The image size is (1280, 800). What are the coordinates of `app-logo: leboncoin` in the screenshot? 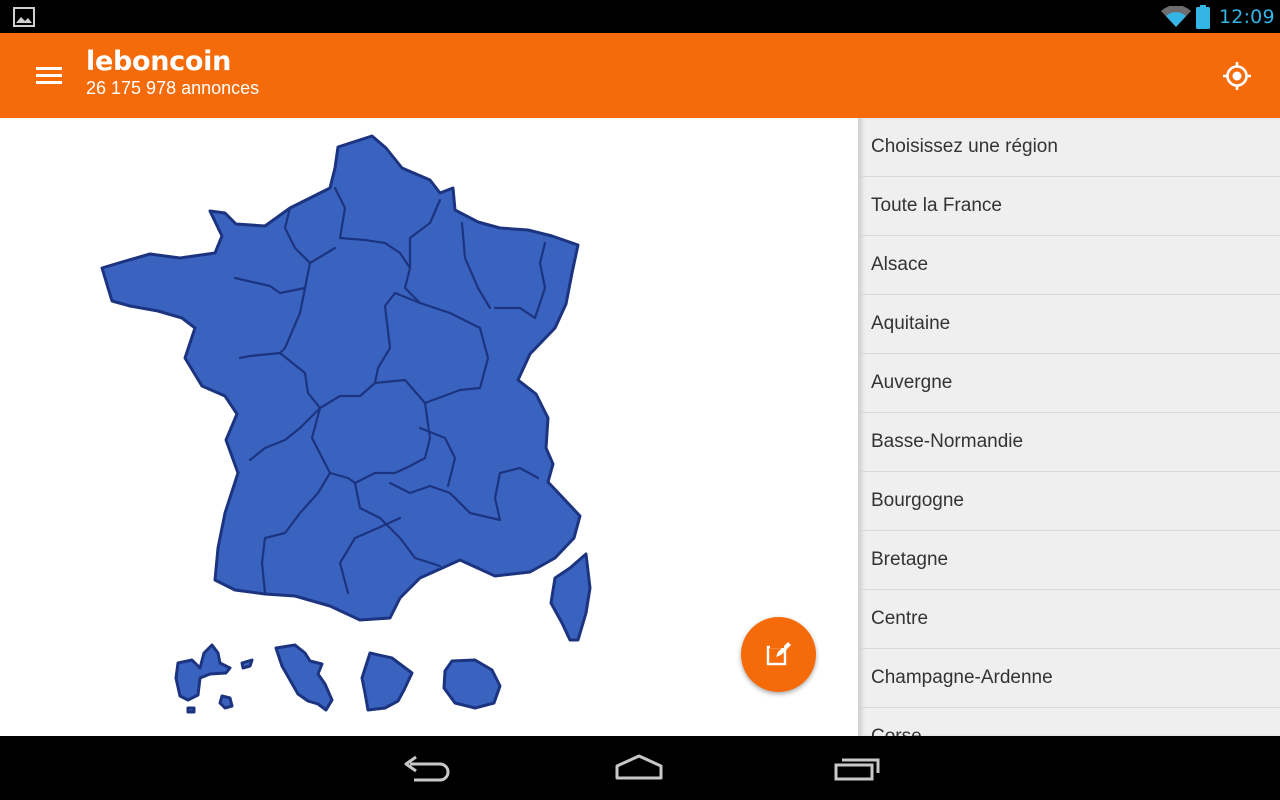 It's located at (158, 61).